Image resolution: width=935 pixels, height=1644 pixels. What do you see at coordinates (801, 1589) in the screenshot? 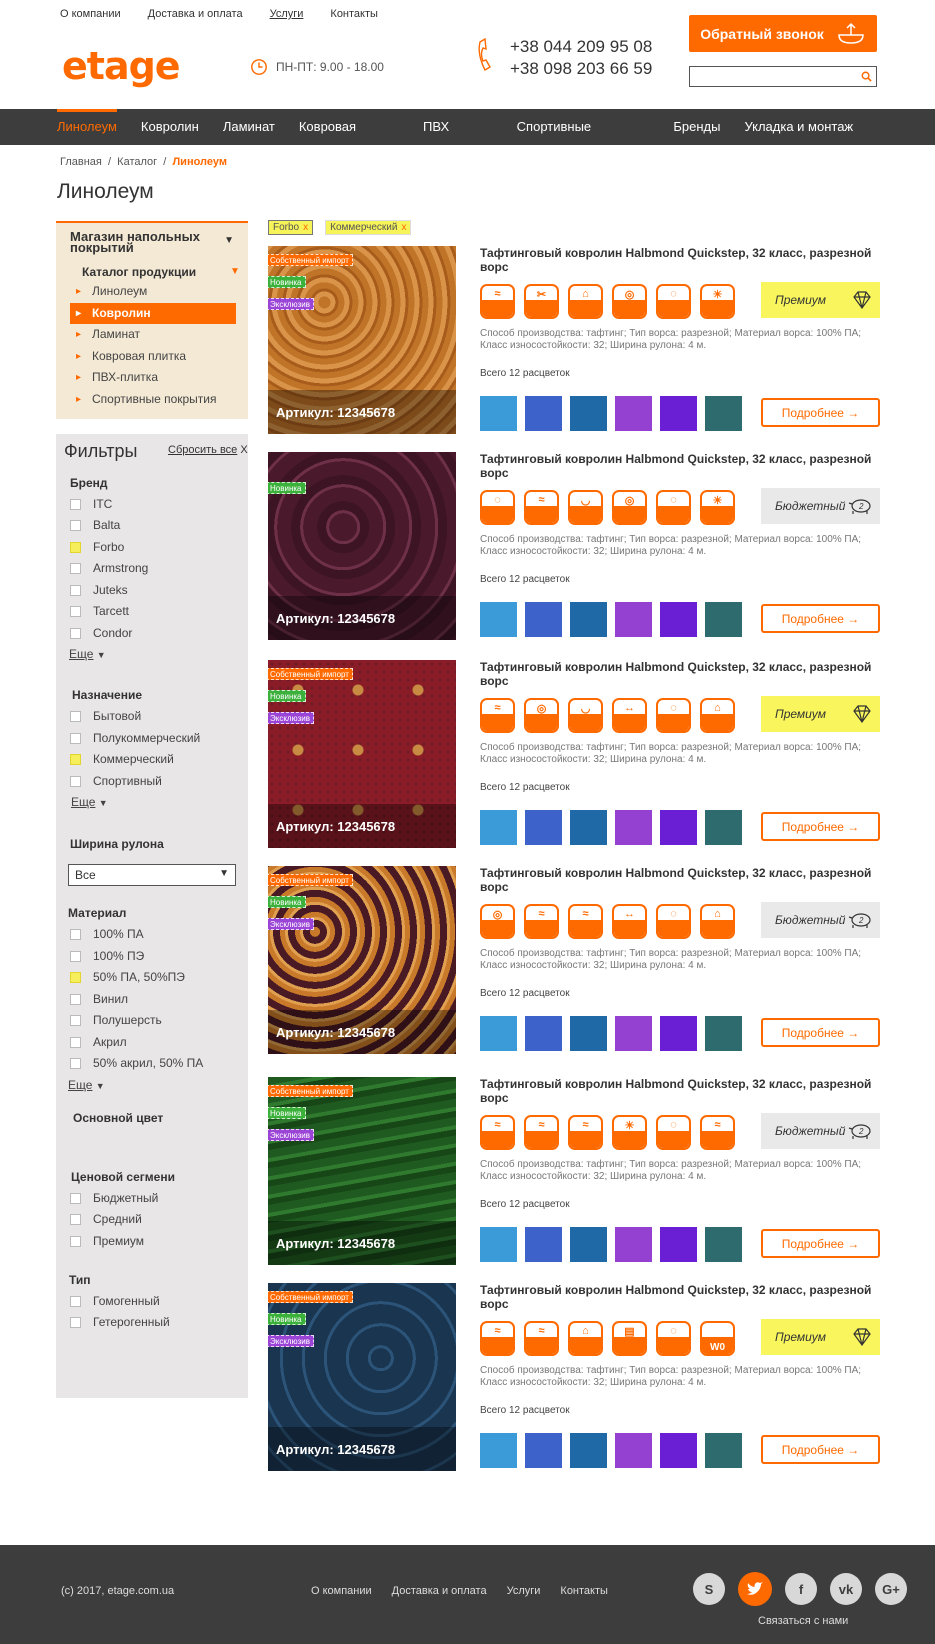
I see `facebook-icon: f` at bounding box center [801, 1589].